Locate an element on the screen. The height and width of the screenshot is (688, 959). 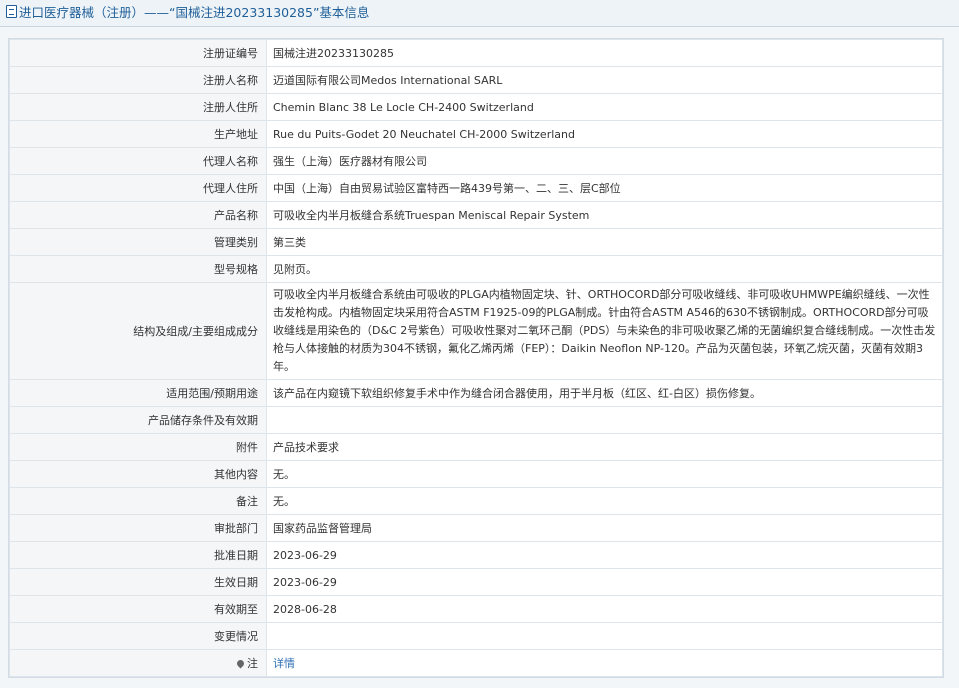
table-row: 产品储存条件及有效期 is located at coordinates (476, 420).